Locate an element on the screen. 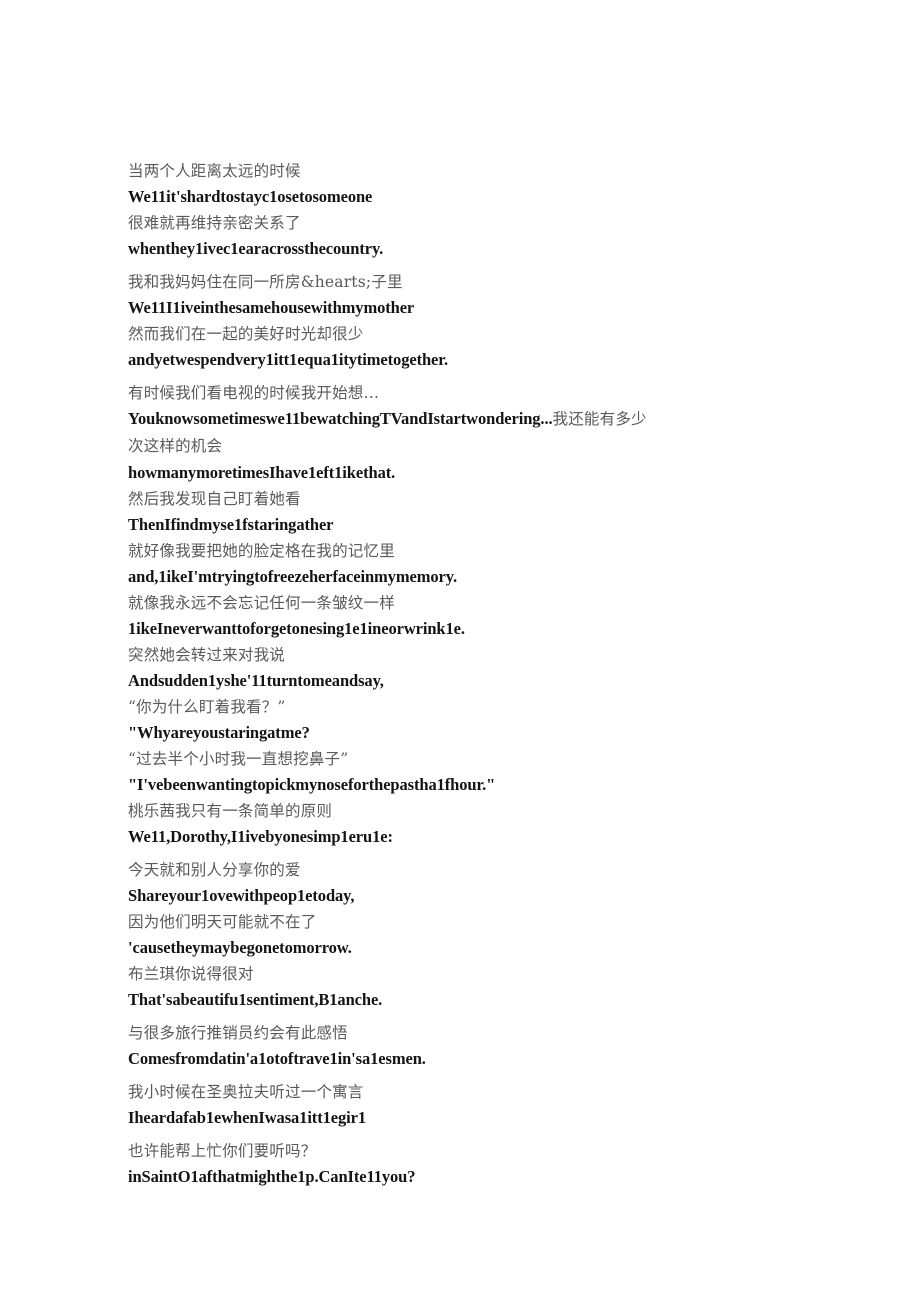 This screenshot has width=920, height=1301. transcript-line-chinese: 今天就和别人分享你的爱 is located at coordinates (214, 870).